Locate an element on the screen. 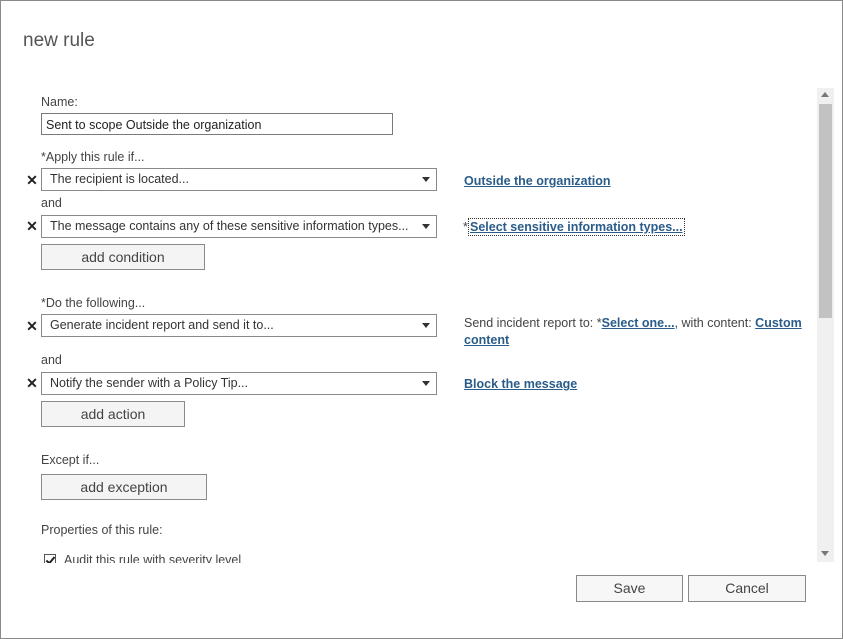  vertical-scrollbar is located at coordinates (825, 325).